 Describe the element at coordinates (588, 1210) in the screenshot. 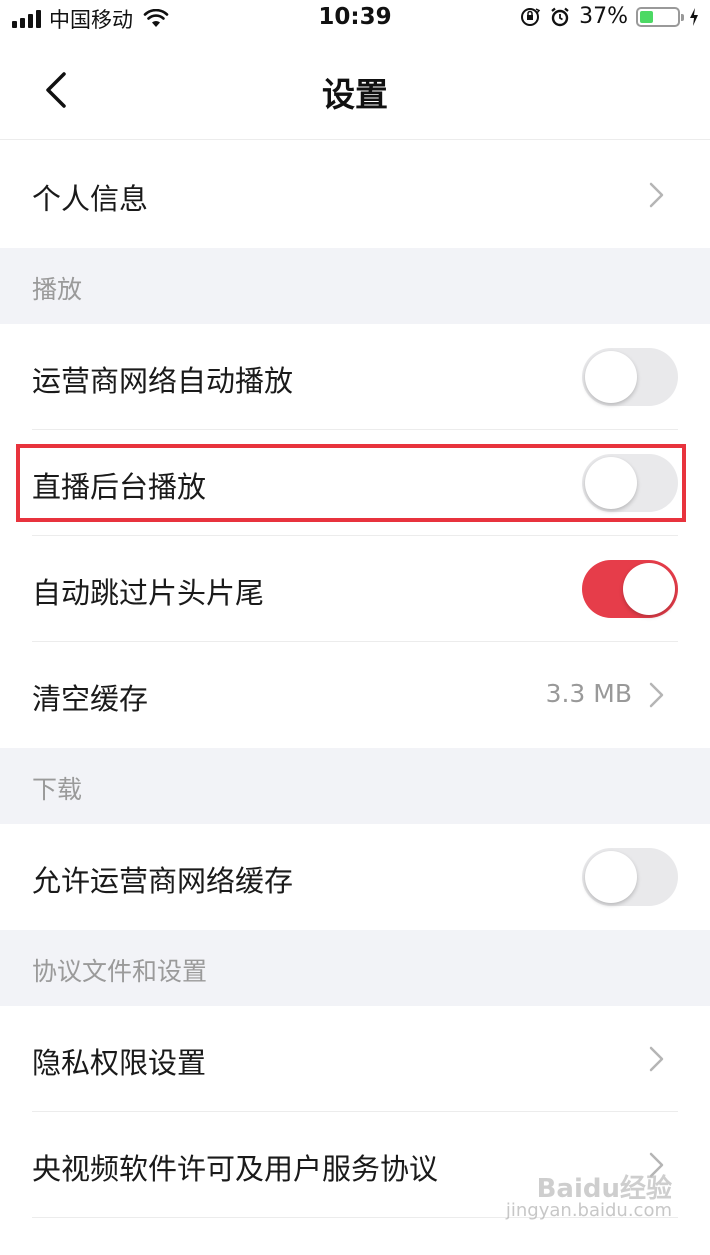

I see `watermark-url: jingyan.baidu.com` at that location.